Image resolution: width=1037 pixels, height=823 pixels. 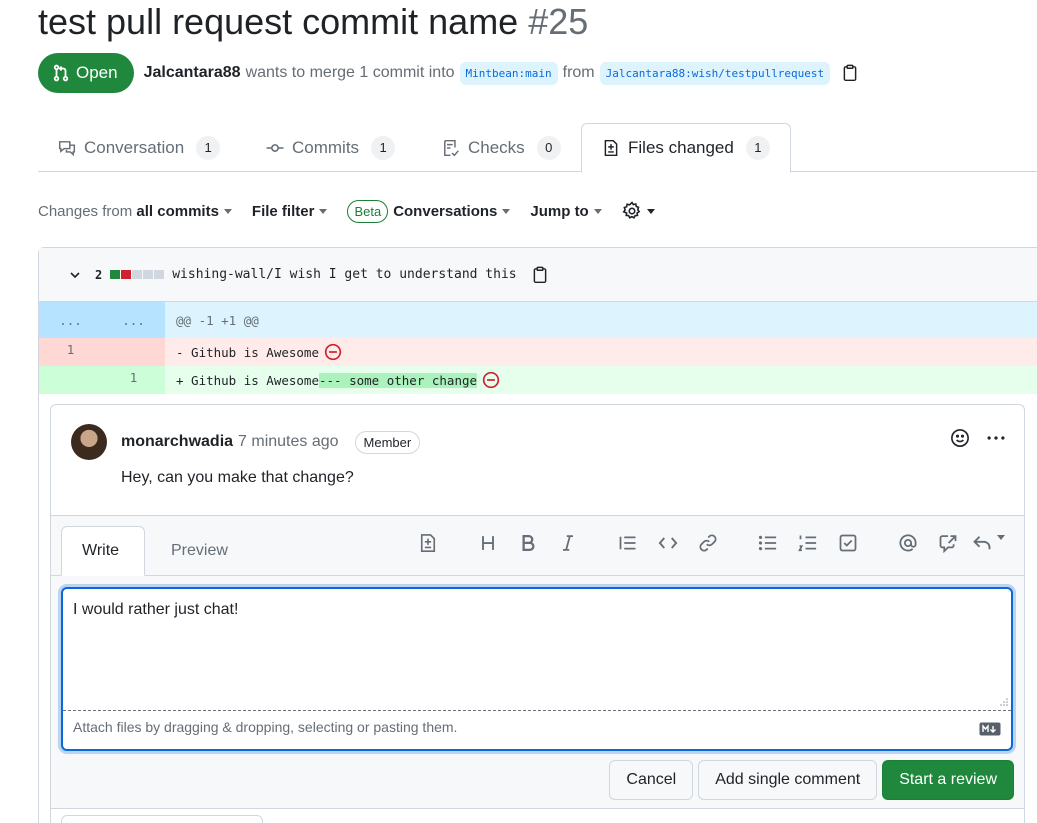 I want to click on merge-text: wants to merge 1 commit into, so click(x=350, y=72).